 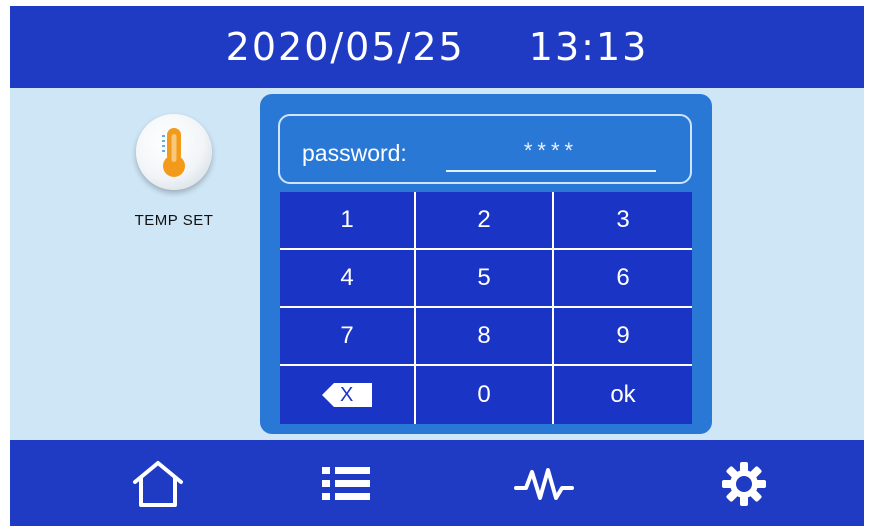 What do you see at coordinates (623, 279) in the screenshot?
I see `key-6: 6` at bounding box center [623, 279].